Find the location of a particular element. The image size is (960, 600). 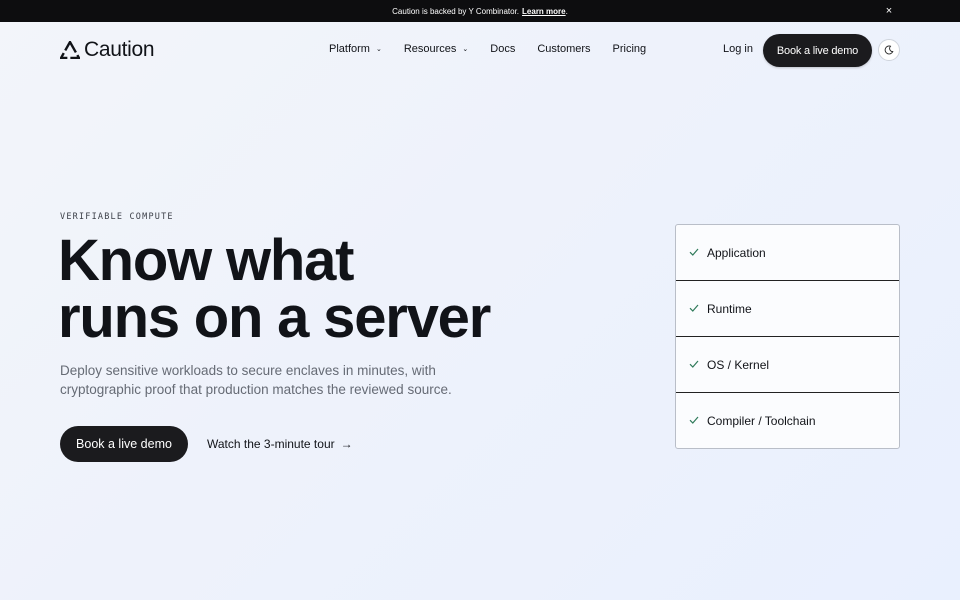

banner-text: Caution is backed by Y Combinator. is located at coordinates (456, 11).